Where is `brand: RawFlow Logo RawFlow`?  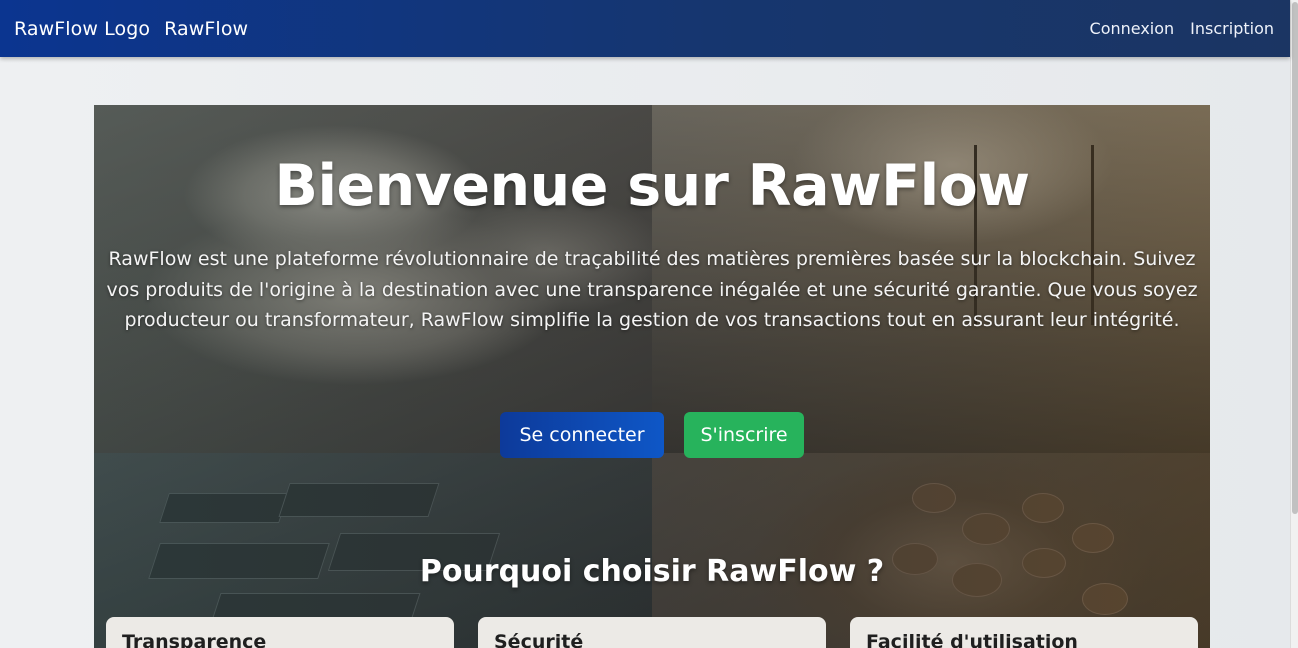 brand: RawFlow Logo RawFlow is located at coordinates (131, 29).